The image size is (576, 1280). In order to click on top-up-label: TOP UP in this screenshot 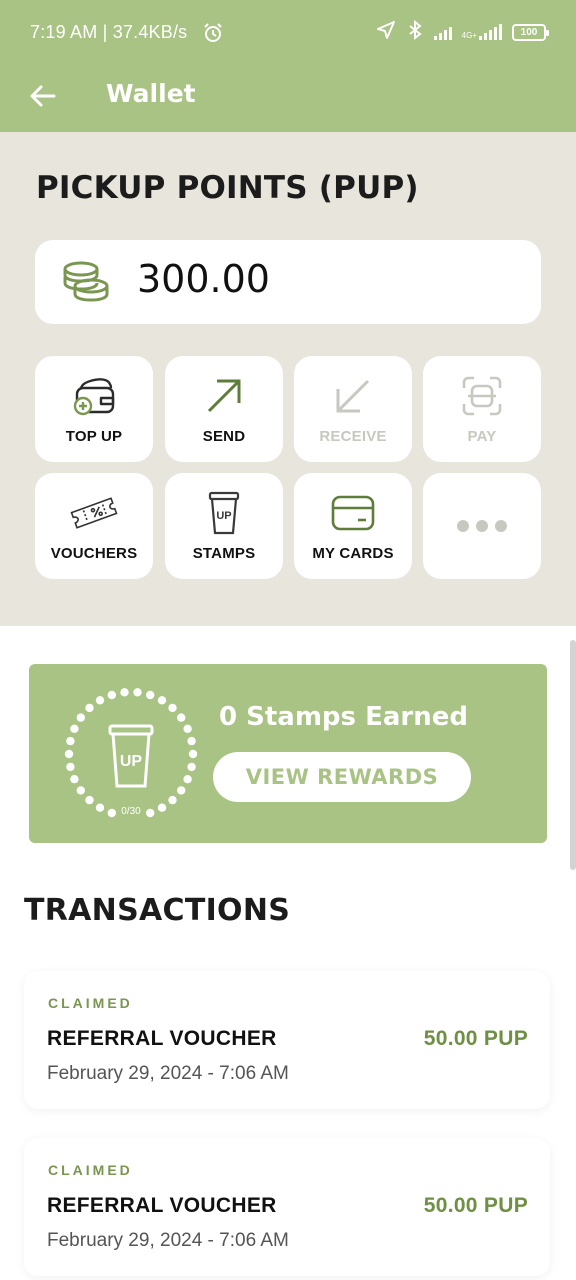, I will do `click(94, 436)`.